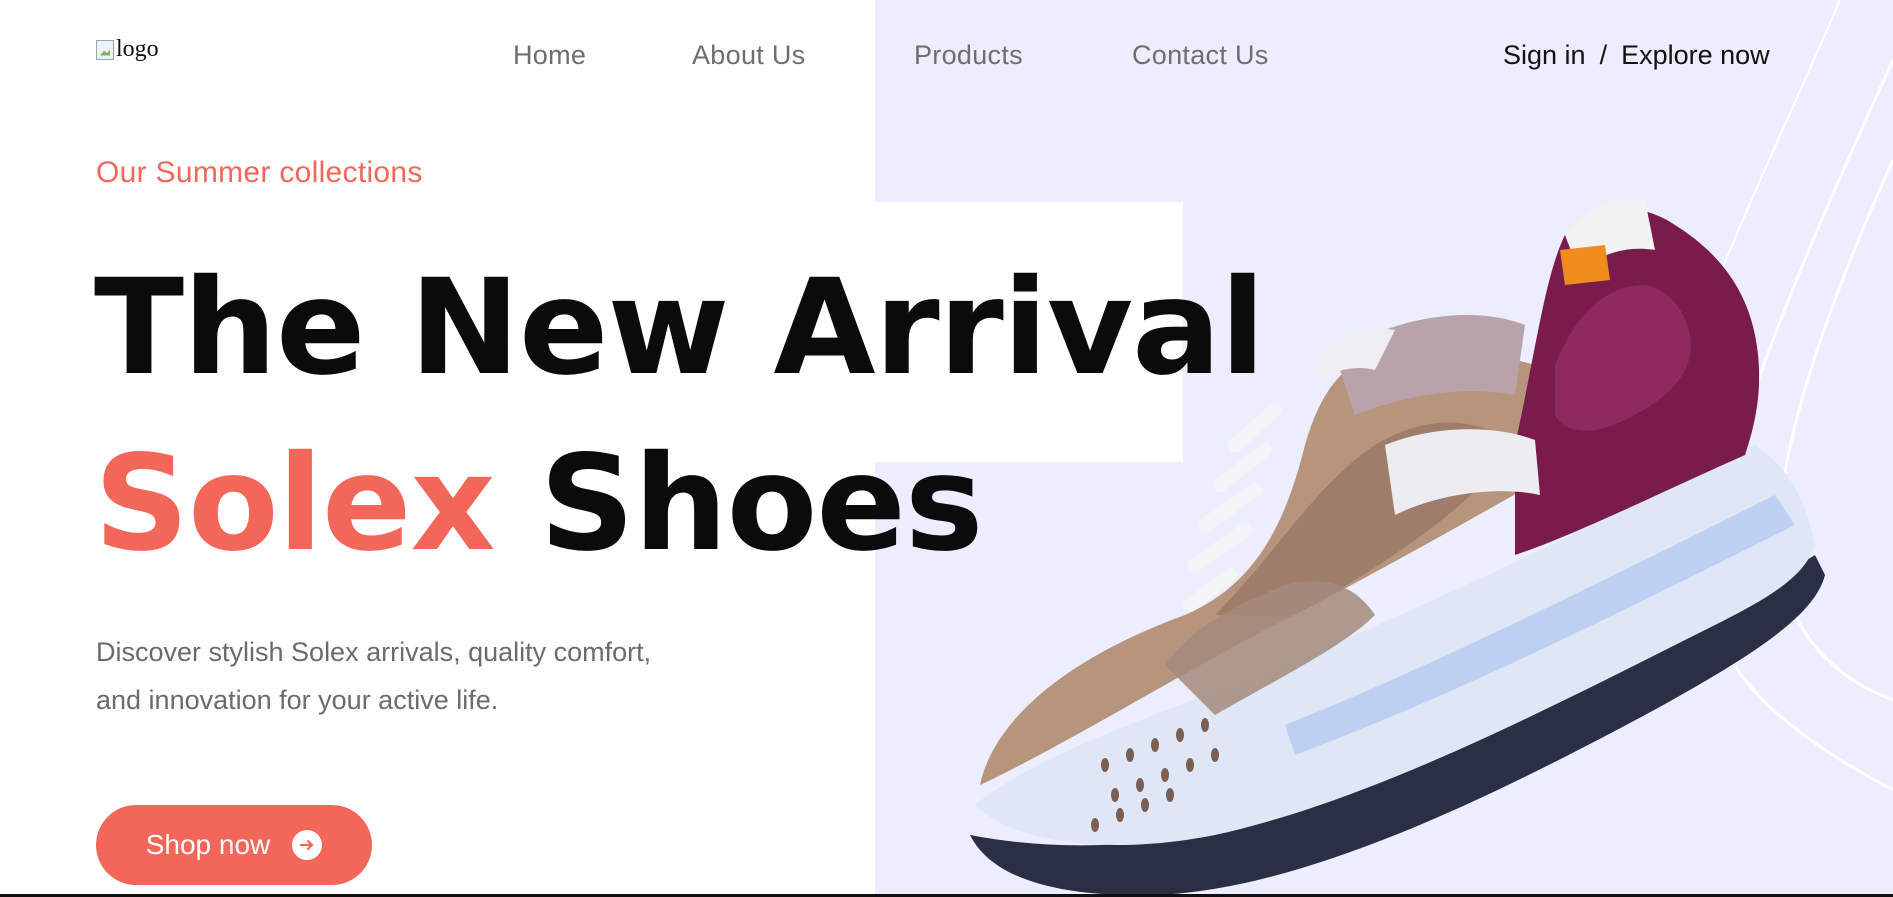 Image resolution: width=1893 pixels, height=897 pixels. I want to click on auth-links: Sign in / Explore now, so click(1636, 55).